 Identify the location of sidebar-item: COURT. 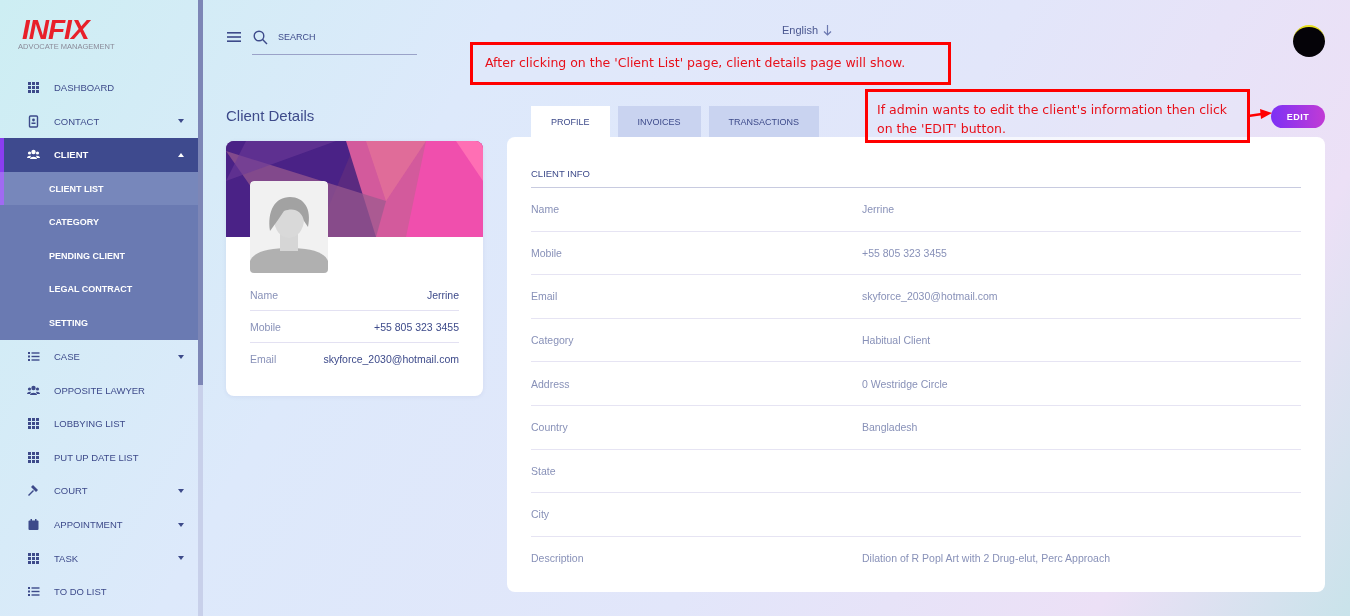
(99, 491).